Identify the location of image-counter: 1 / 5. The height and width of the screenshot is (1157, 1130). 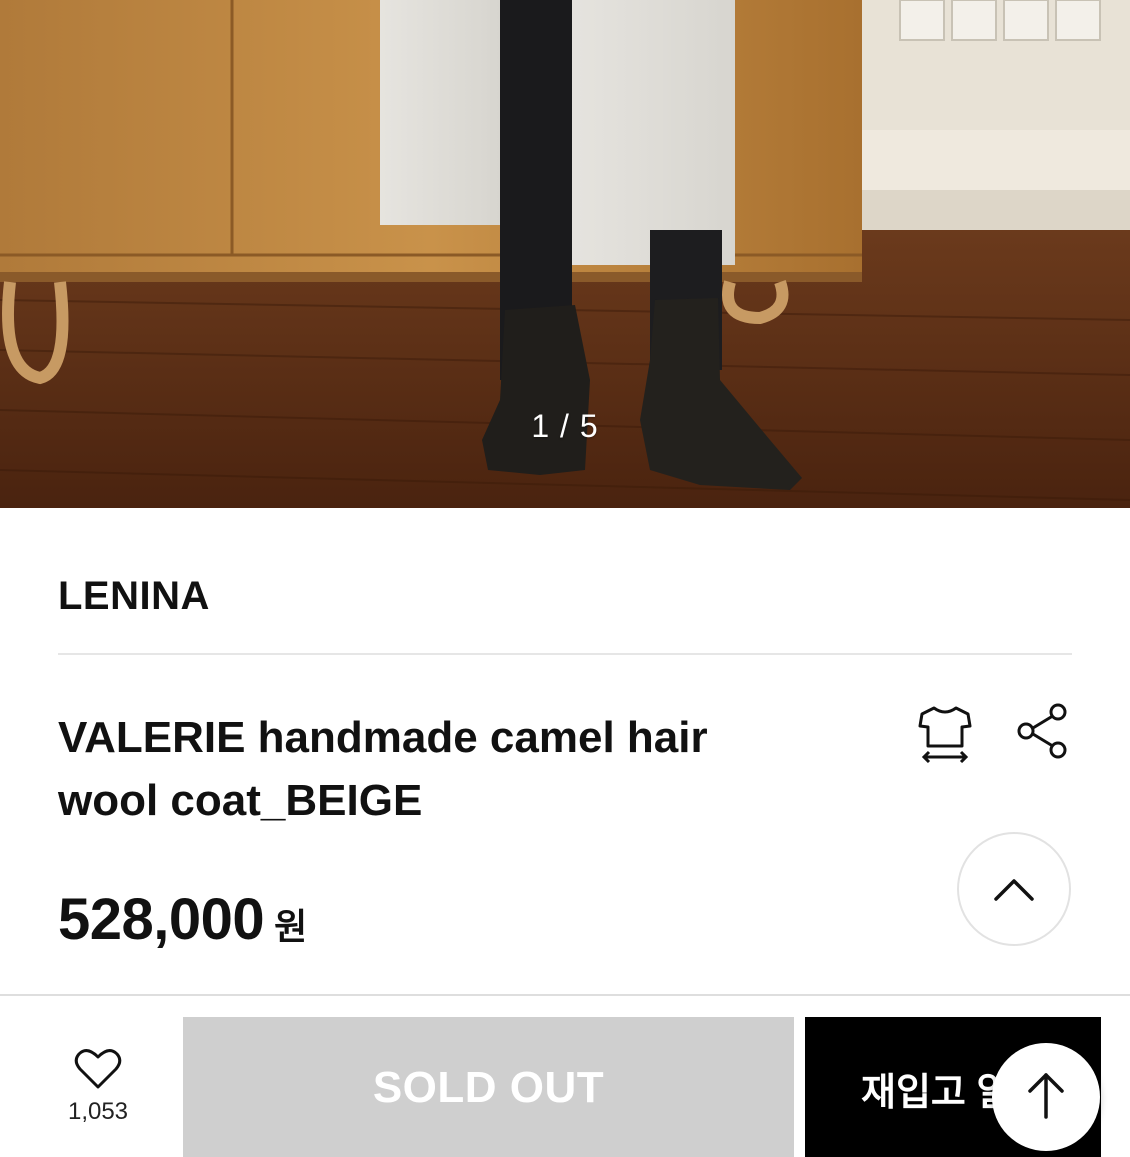
(565, 426).